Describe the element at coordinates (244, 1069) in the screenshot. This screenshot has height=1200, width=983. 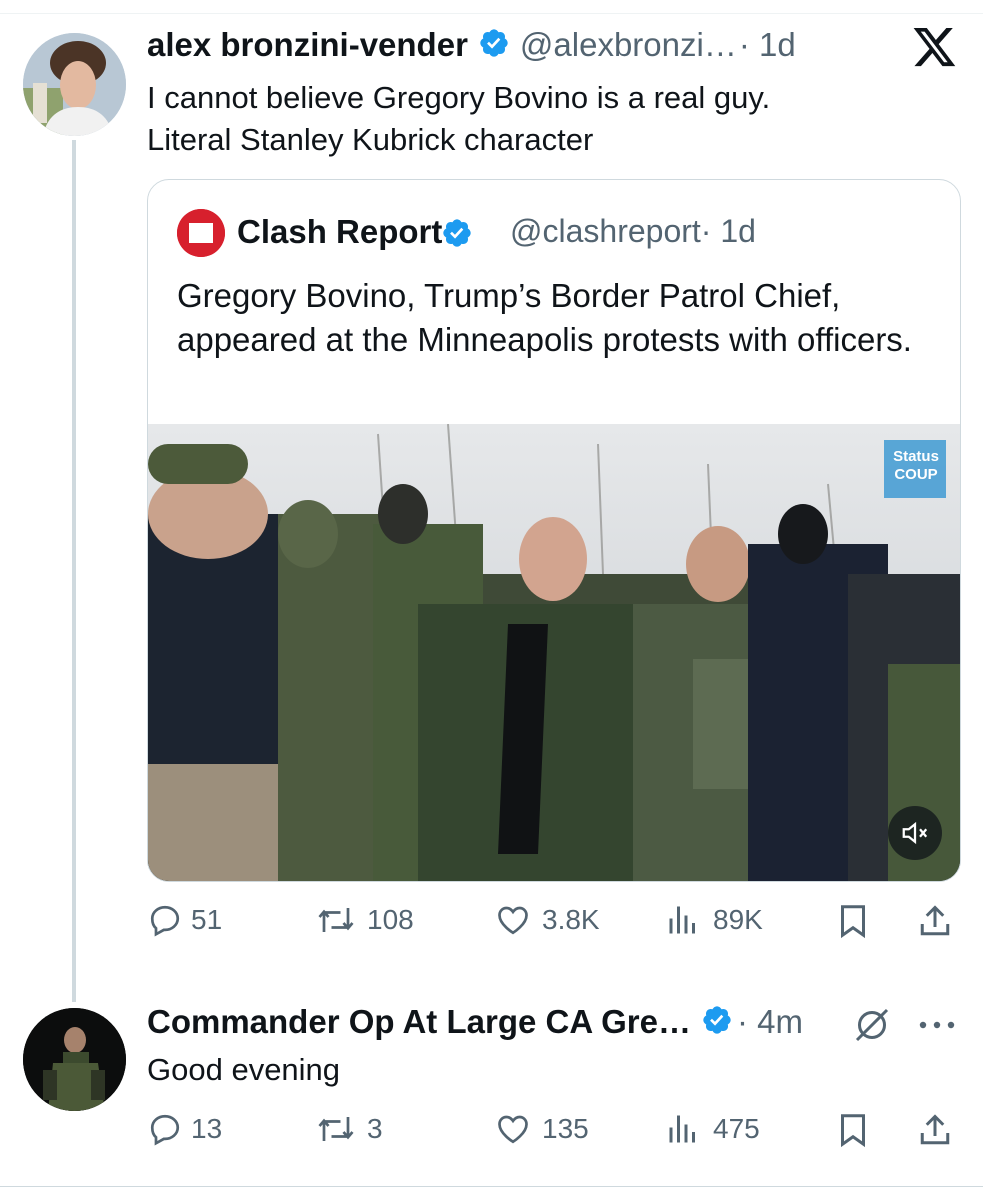
I see `reply-text: Good evening` at that location.